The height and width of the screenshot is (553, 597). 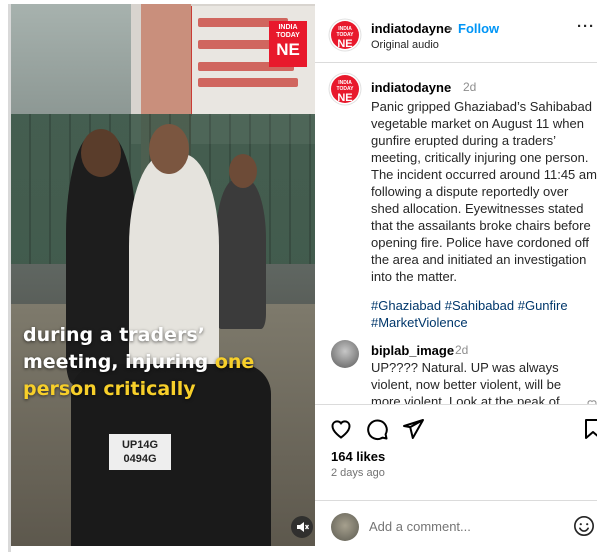 I want to click on commenter-avatar, so click(x=345, y=354).